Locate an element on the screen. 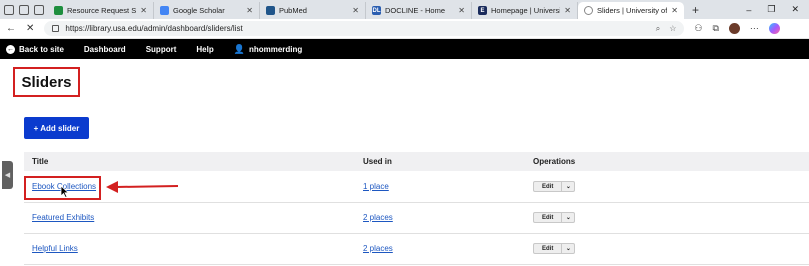 The image size is (809, 266). username-label: nhommerding is located at coordinates (275, 49).